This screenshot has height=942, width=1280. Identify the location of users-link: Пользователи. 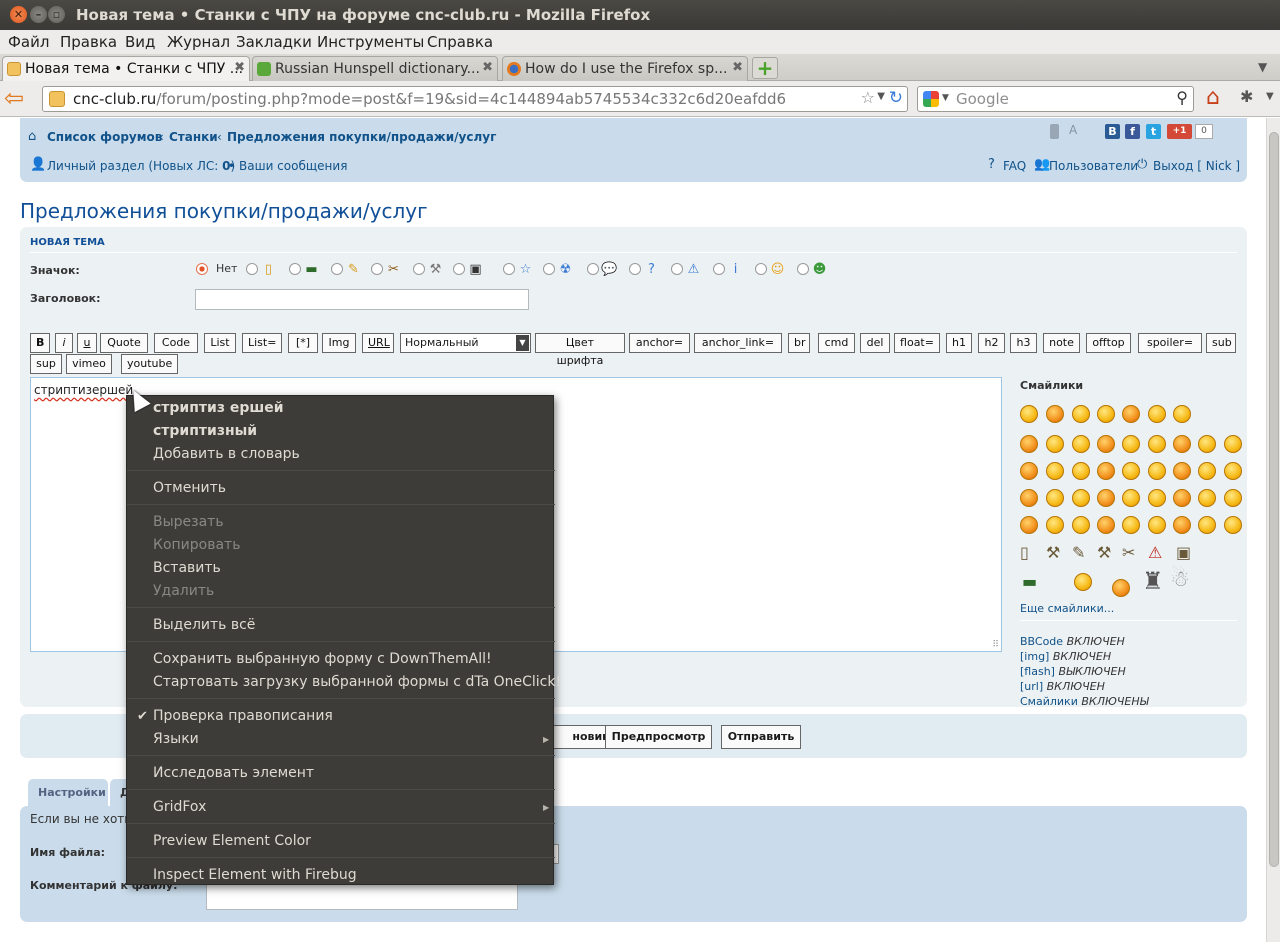
(1093, 166).